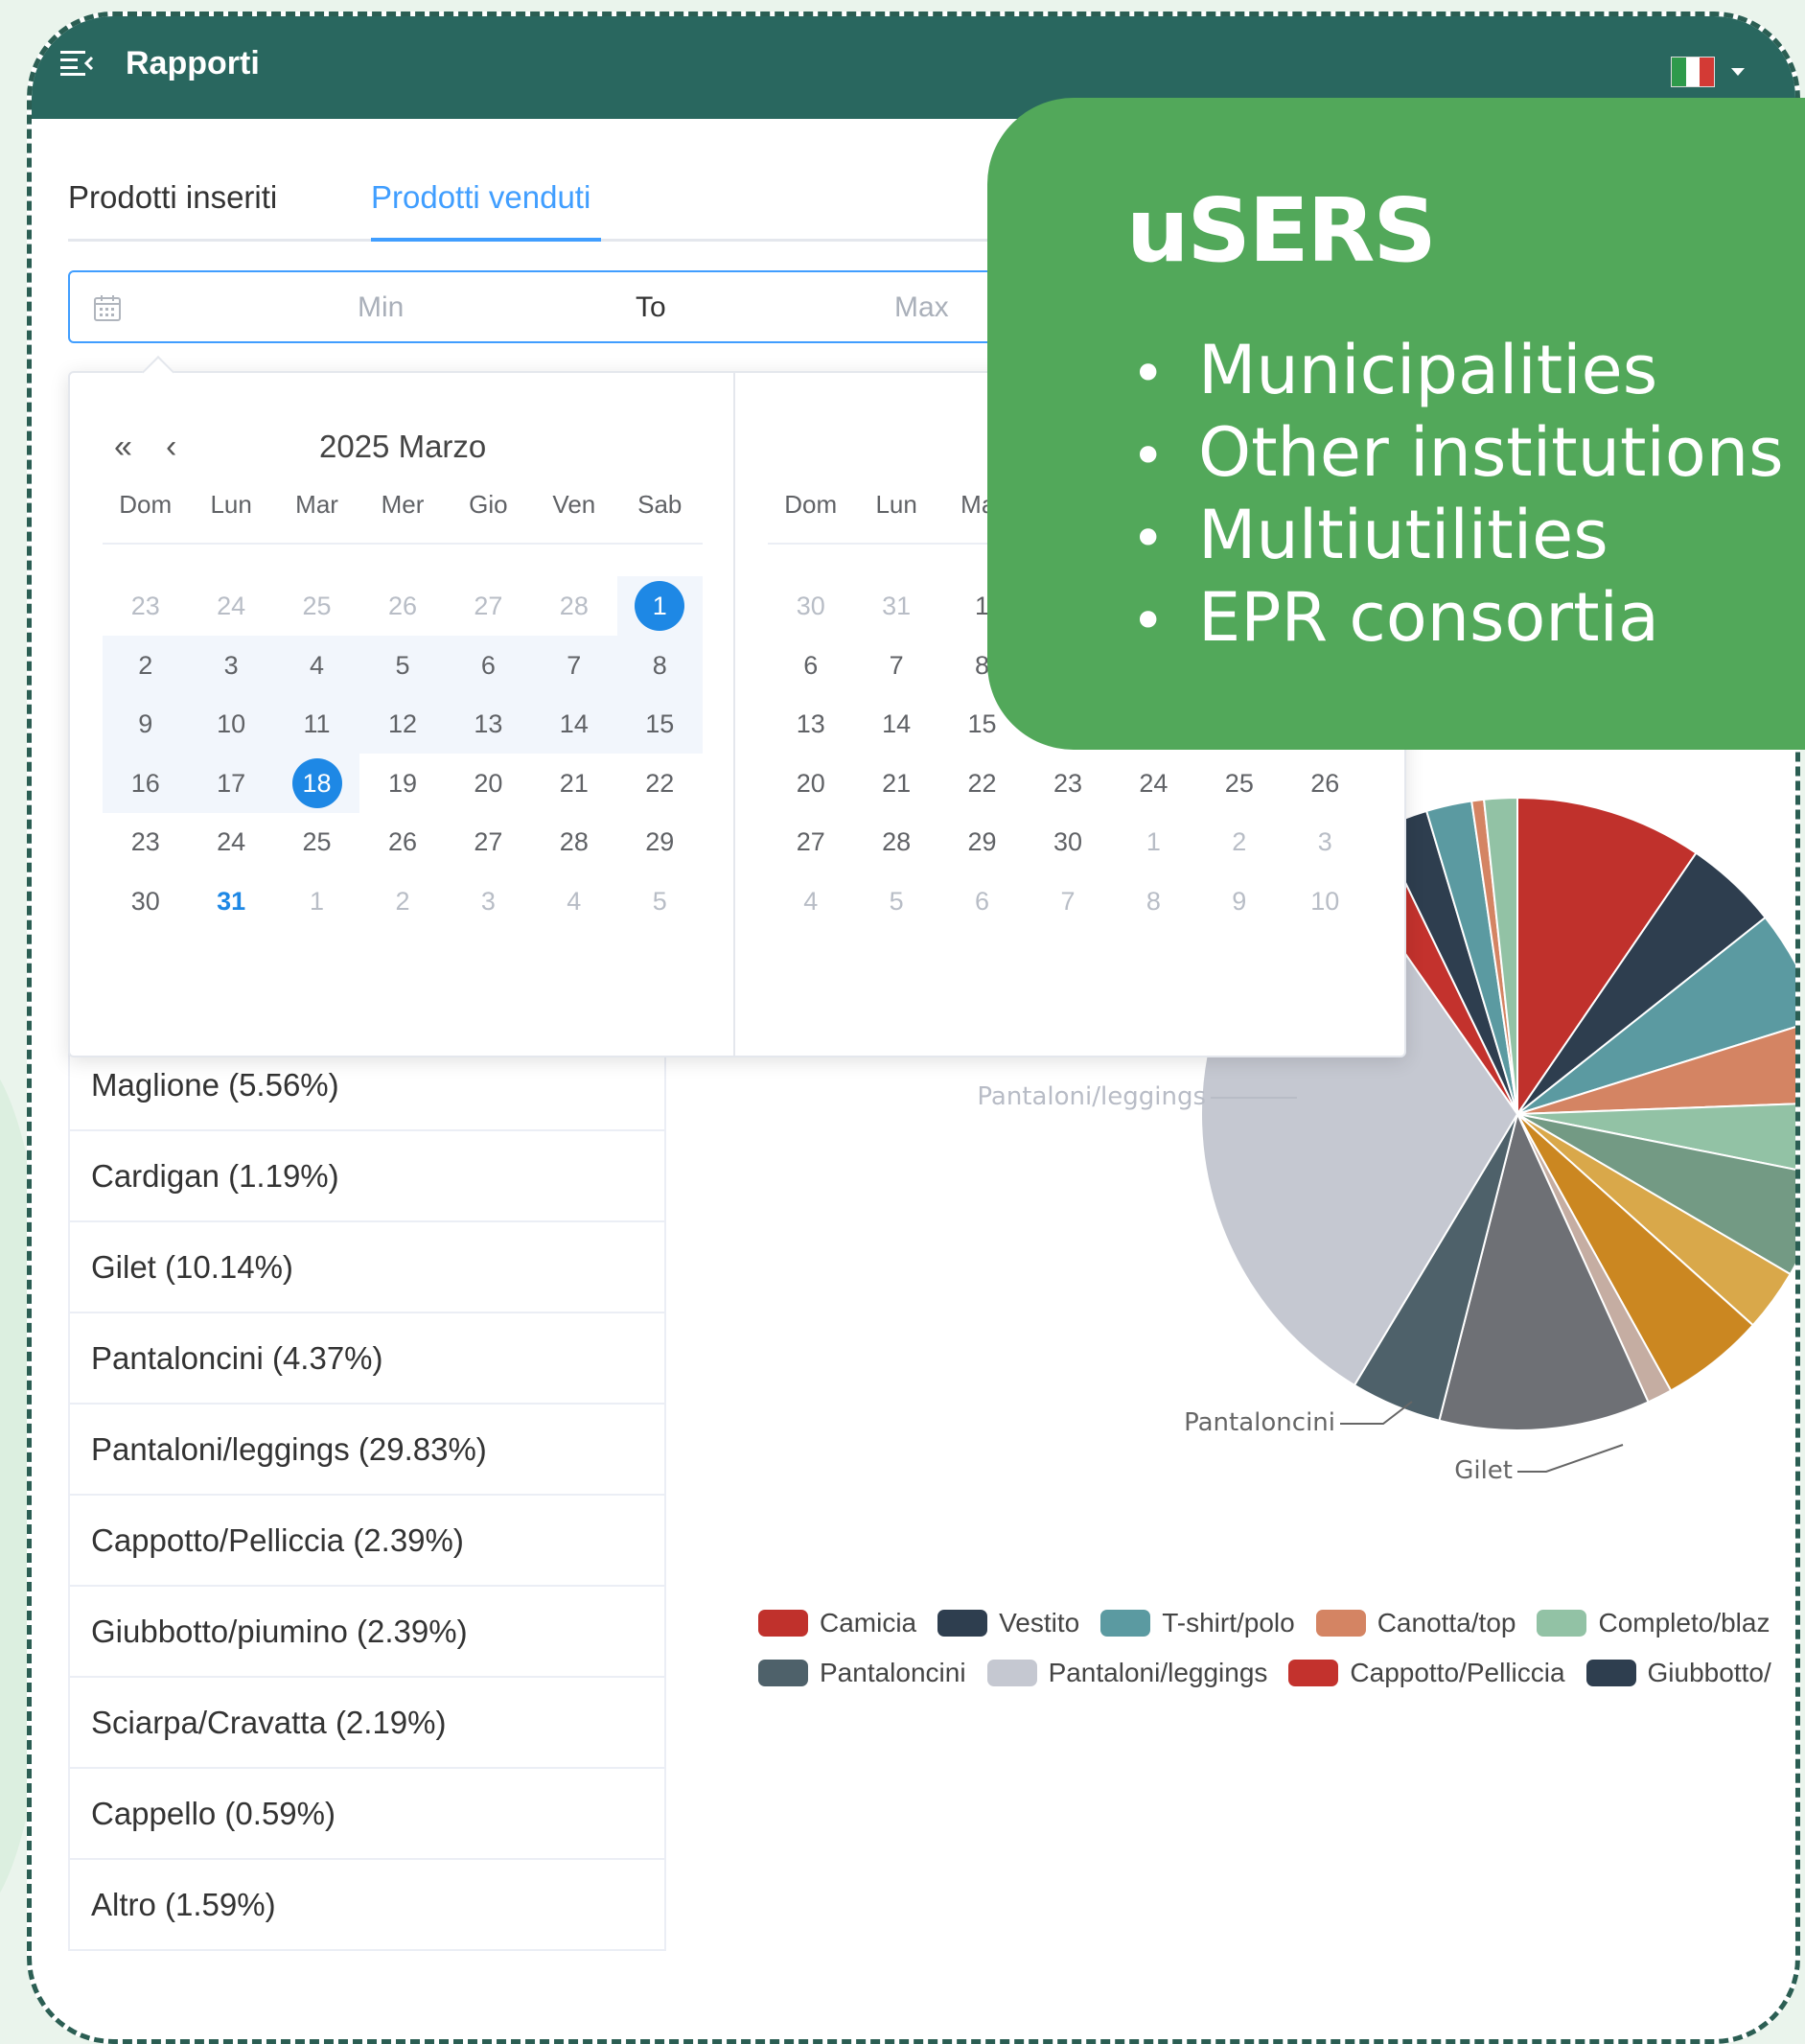  I want to click on end-date-field: Max, so click(922, 308).